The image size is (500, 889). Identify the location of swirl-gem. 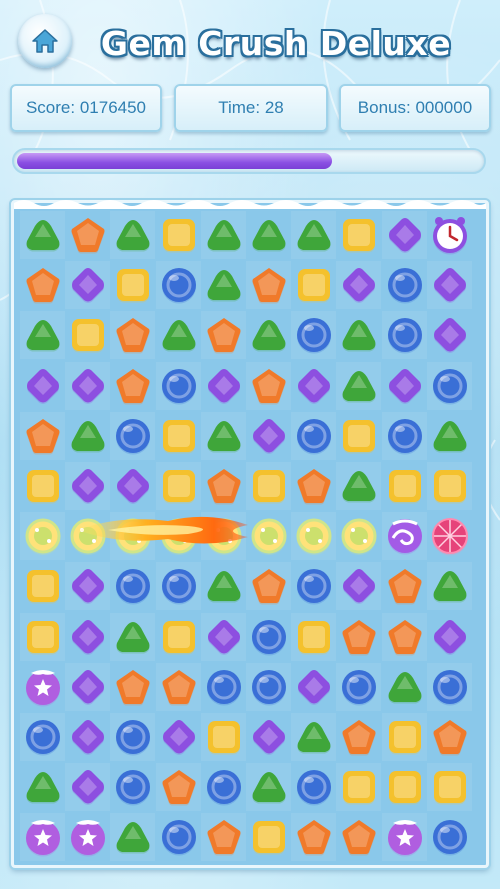
(405, 536).